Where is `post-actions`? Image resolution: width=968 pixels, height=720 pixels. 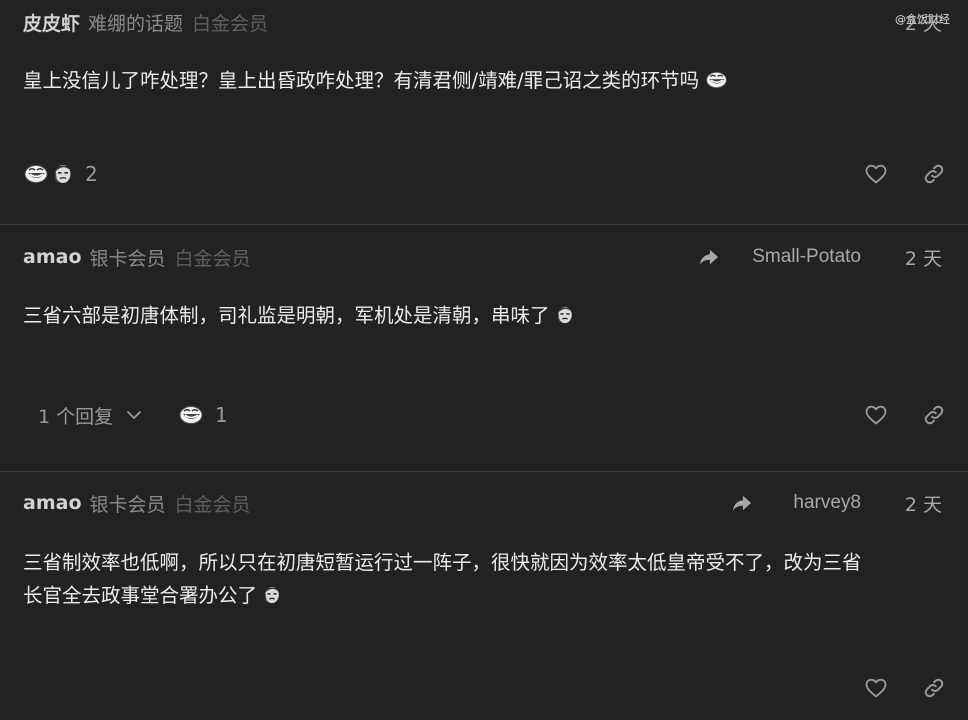 post-actions is located at coordinates (484, 688).